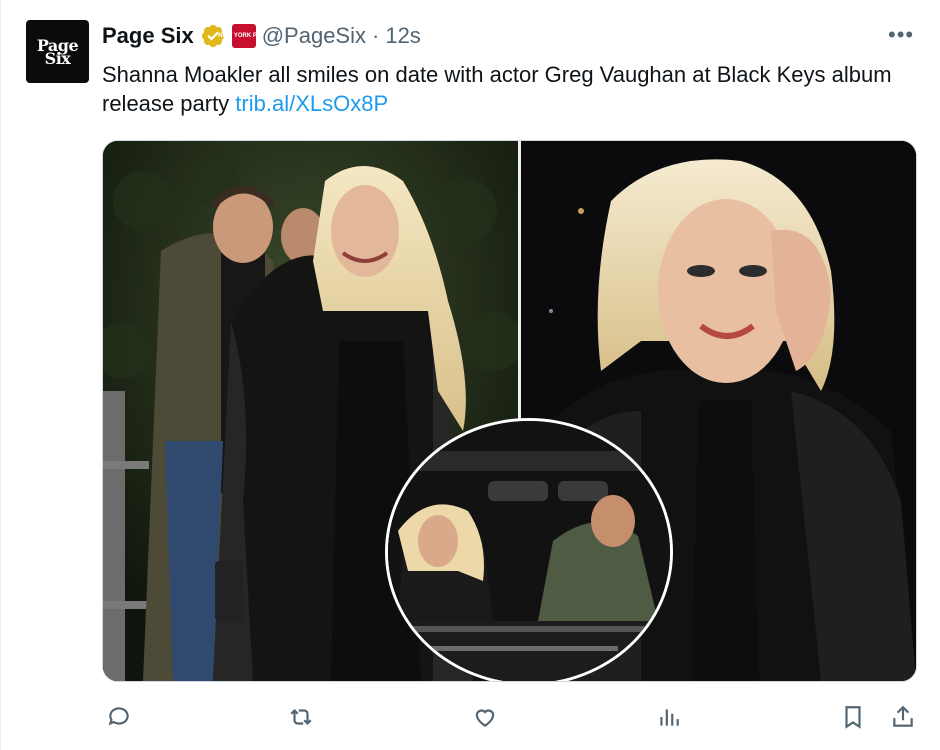 This screenshot has width=940, height=750. I want to click on retweet-icon, so click(301, 717).